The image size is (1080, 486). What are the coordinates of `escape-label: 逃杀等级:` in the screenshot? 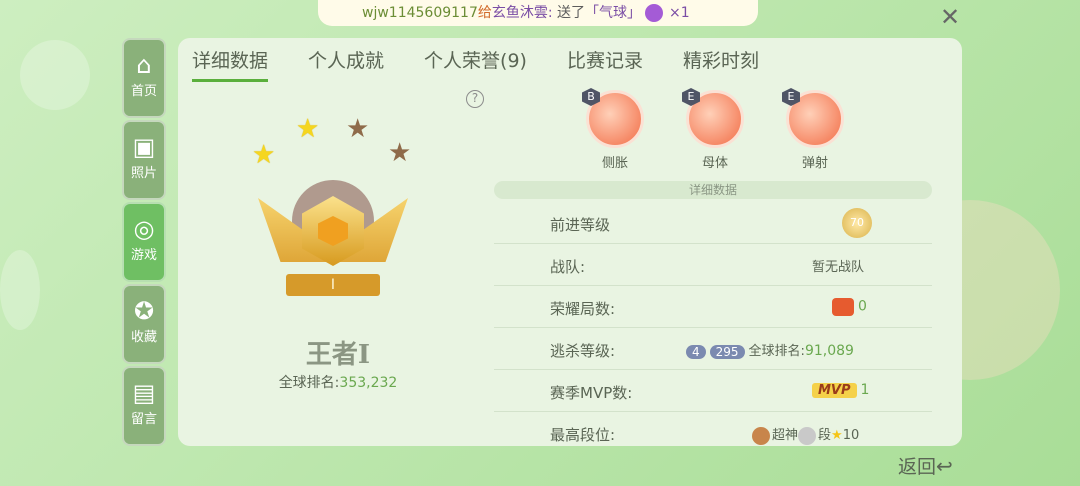 It's located at (583, 351).